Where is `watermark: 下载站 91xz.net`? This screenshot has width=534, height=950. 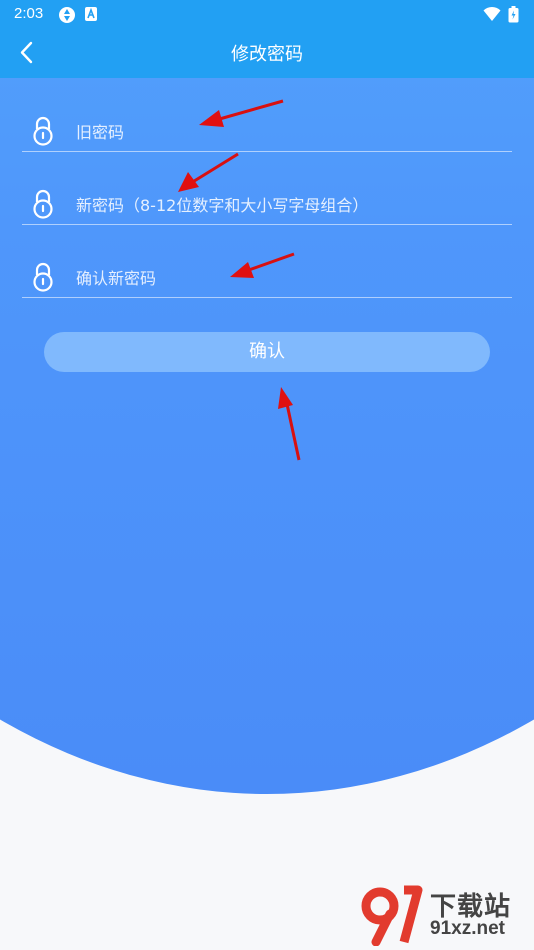 watermark: 下载站 91xz.net is located at coordinates (445, 913).